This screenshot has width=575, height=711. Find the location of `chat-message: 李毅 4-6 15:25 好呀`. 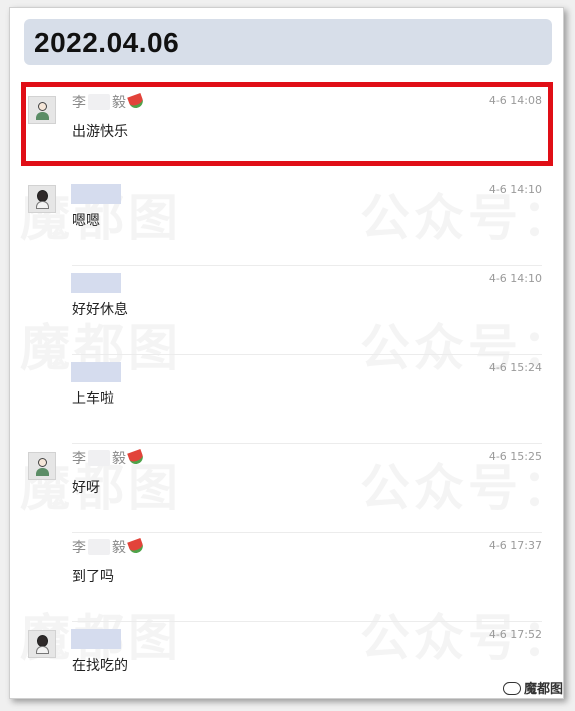

chat-message: 李毅 4-6 15:25 好呀 is located at coordinates (288, 488).